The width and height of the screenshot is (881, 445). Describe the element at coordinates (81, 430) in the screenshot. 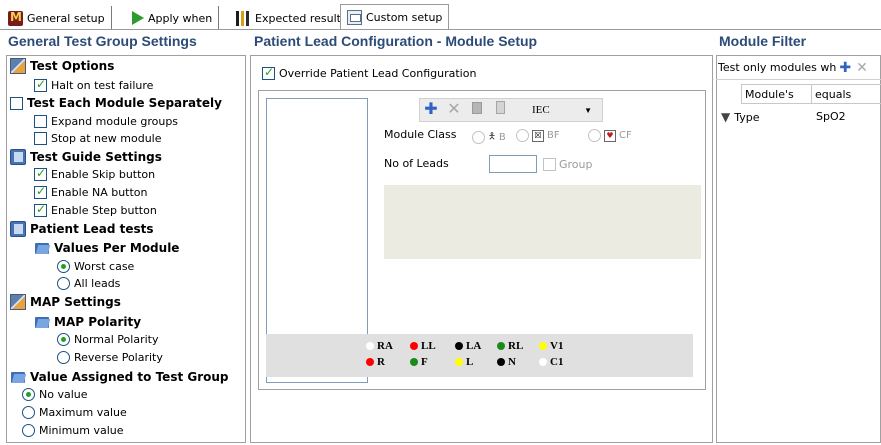

I see `option-label: Minimum value` at that location.